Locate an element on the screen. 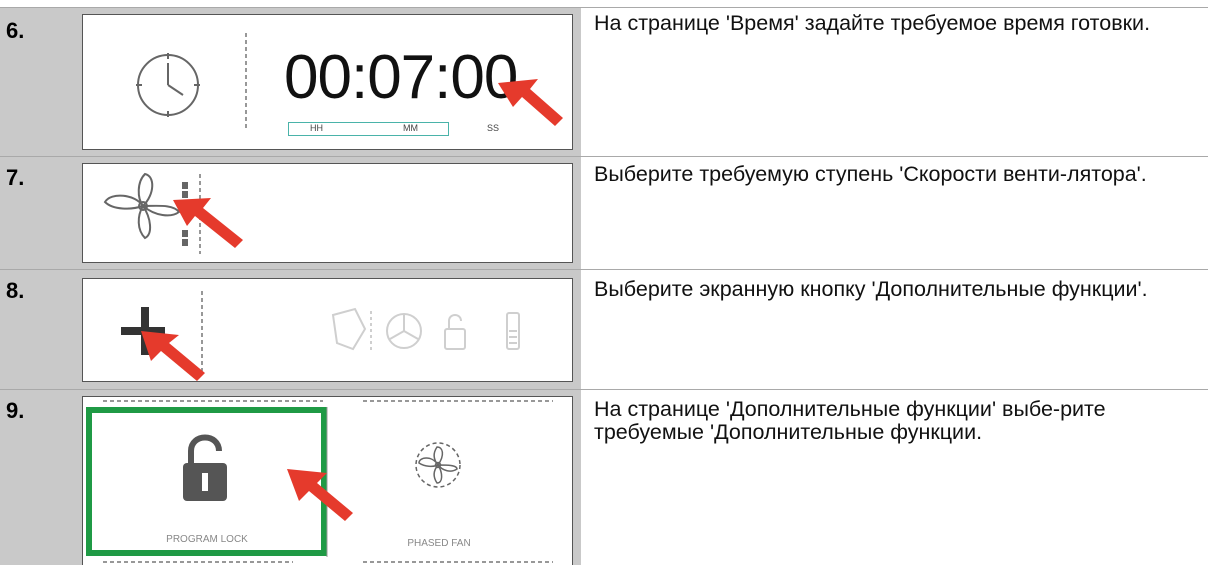  step-number: 7. is located at coordinates (15, 177).